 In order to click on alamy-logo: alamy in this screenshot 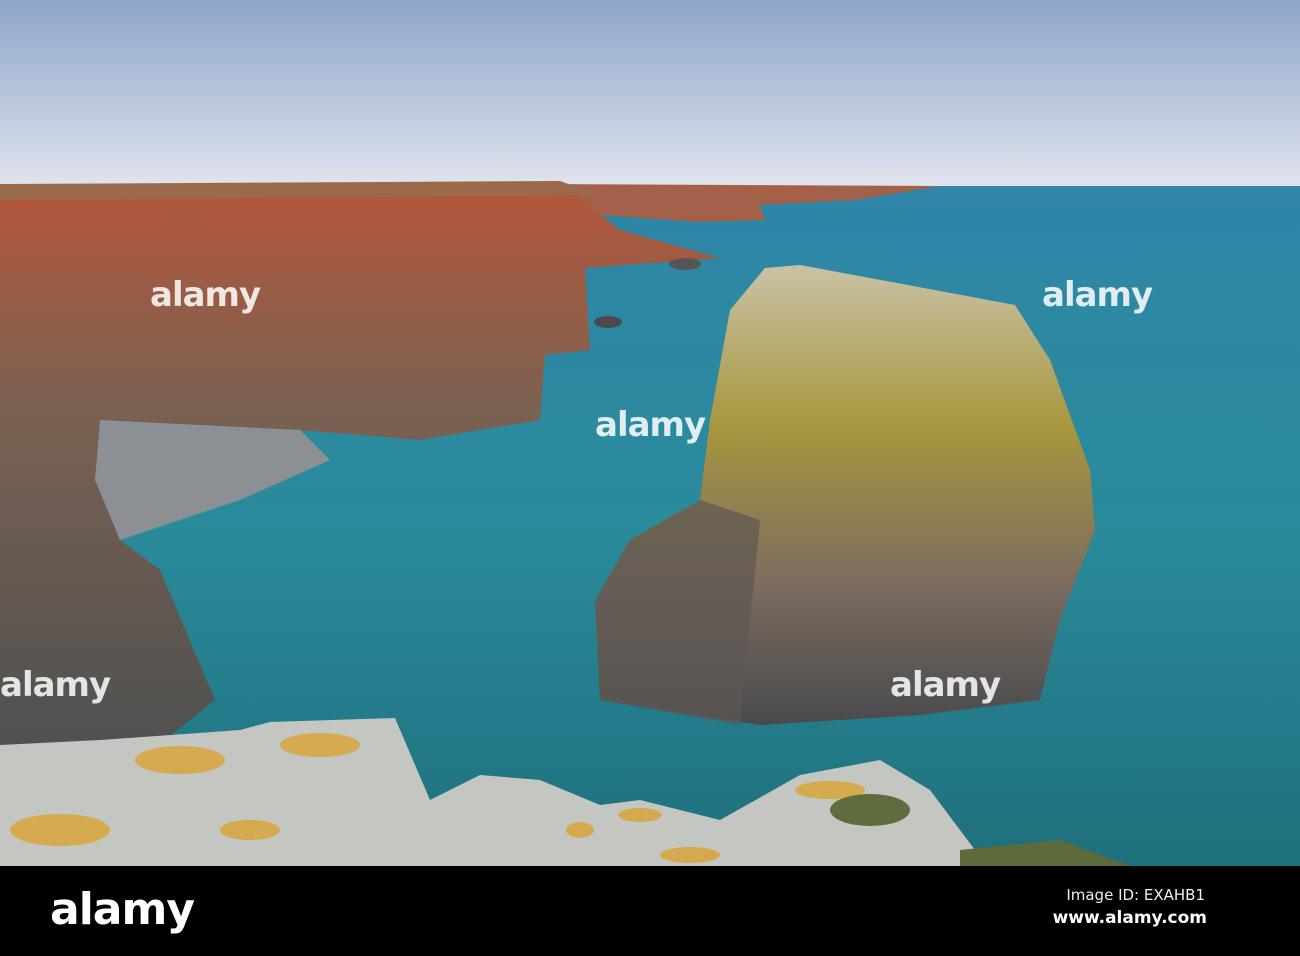, I will do `click(122, 909)`.